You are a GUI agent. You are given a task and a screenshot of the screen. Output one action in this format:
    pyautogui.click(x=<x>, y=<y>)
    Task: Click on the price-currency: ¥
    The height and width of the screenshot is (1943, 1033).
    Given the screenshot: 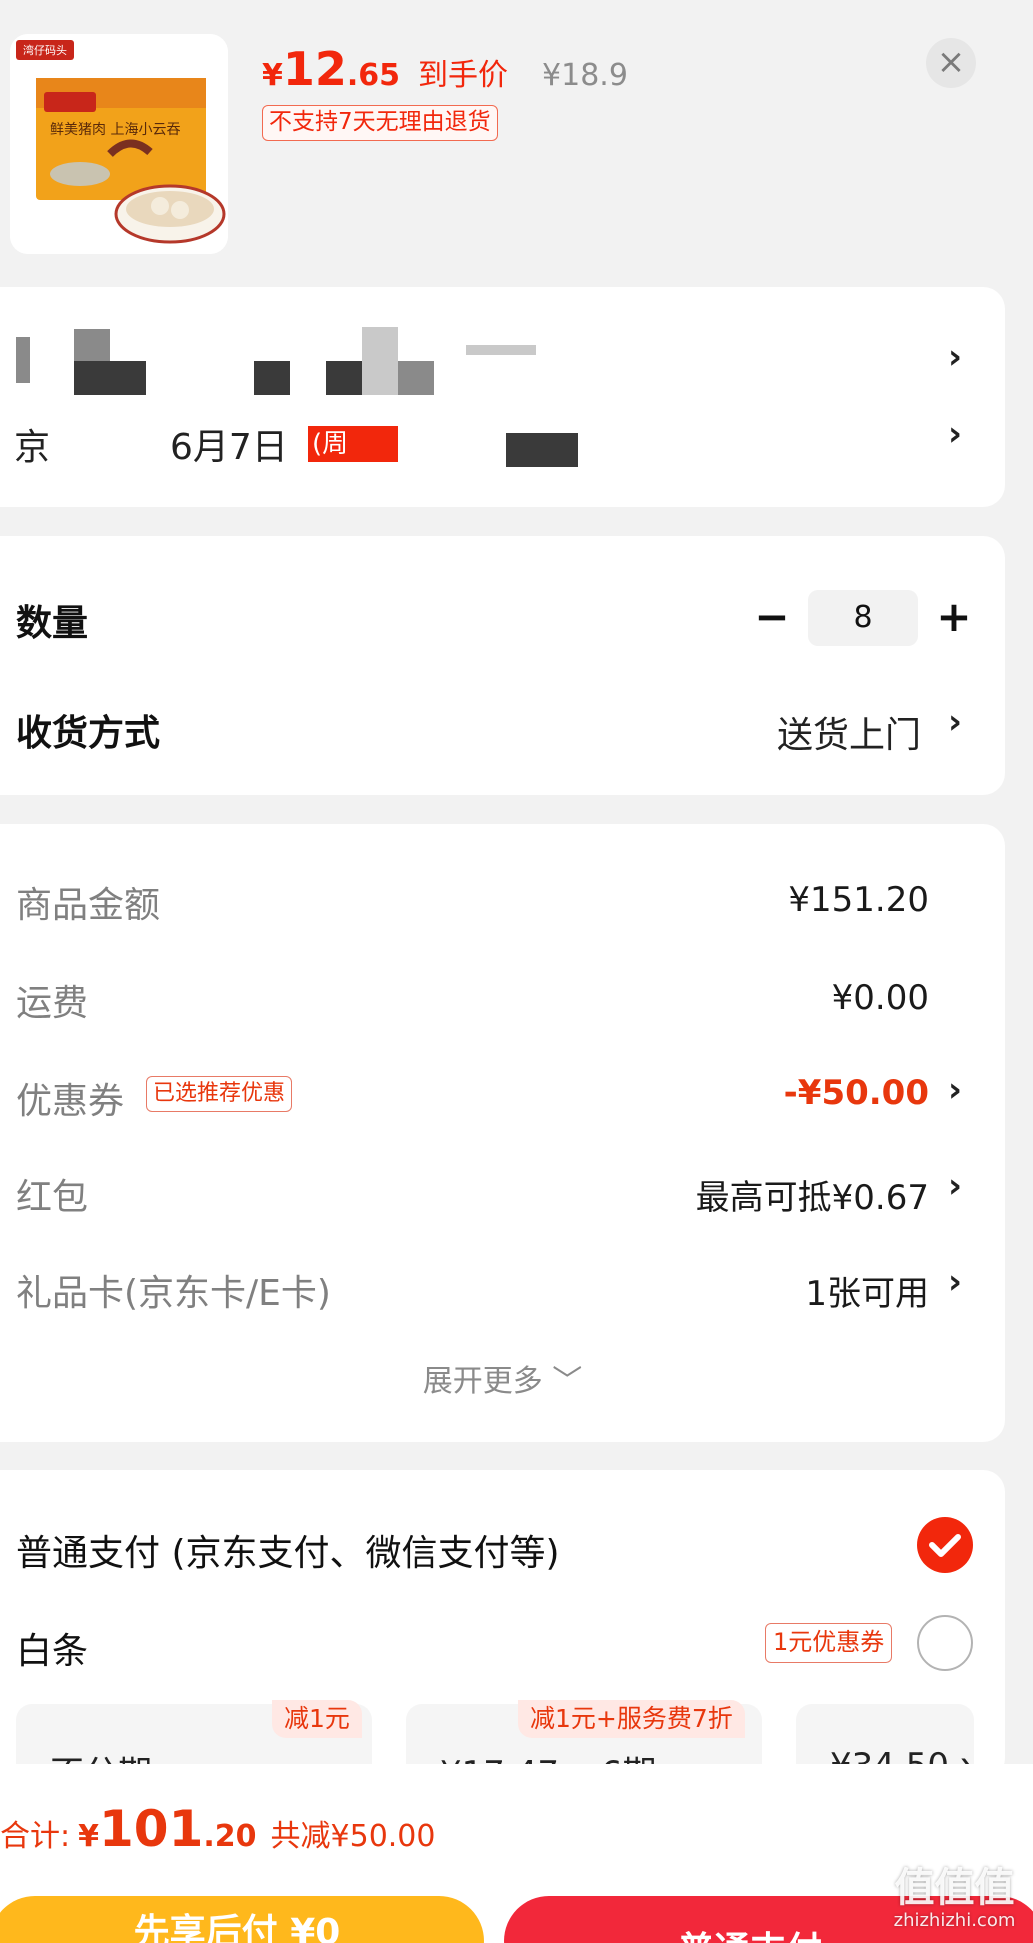 What is the action you would take?
    pyautogui.click(x=272, y=75)
    